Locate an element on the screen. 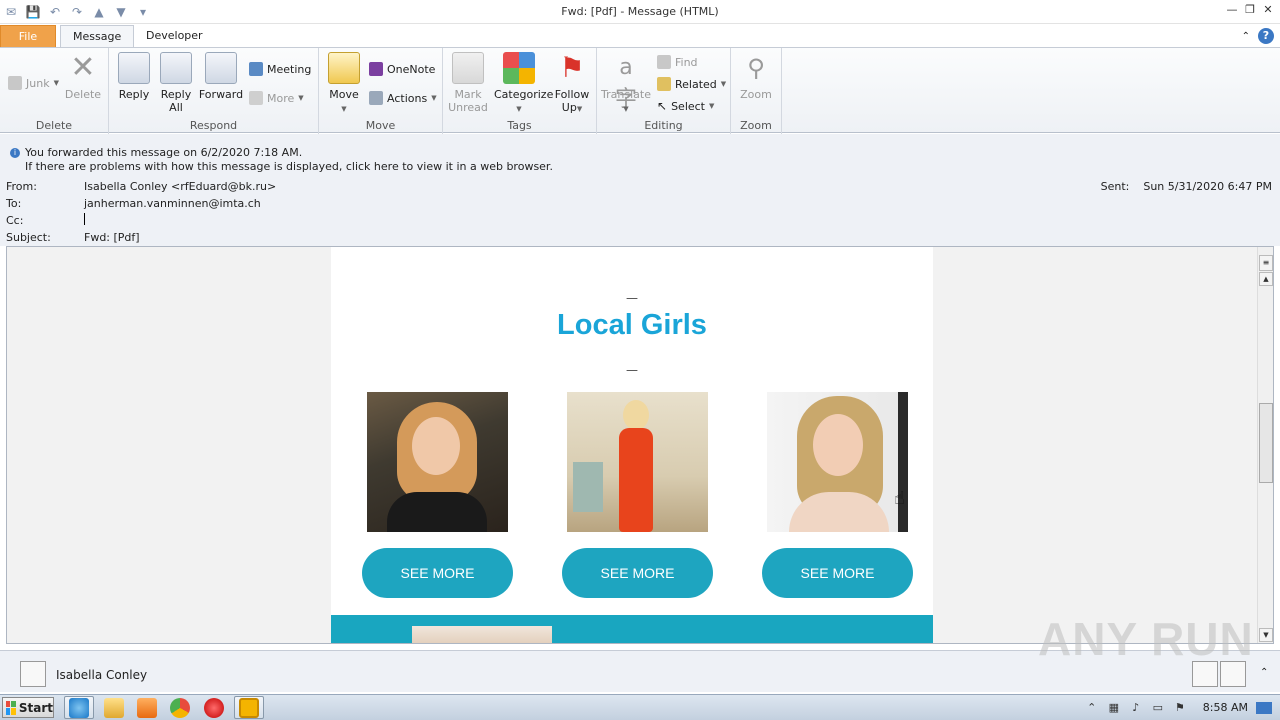 The width and height of the screenshot is (1280, 720). select-button: ↖ Select ▼ is located at coordinates (685, 106).